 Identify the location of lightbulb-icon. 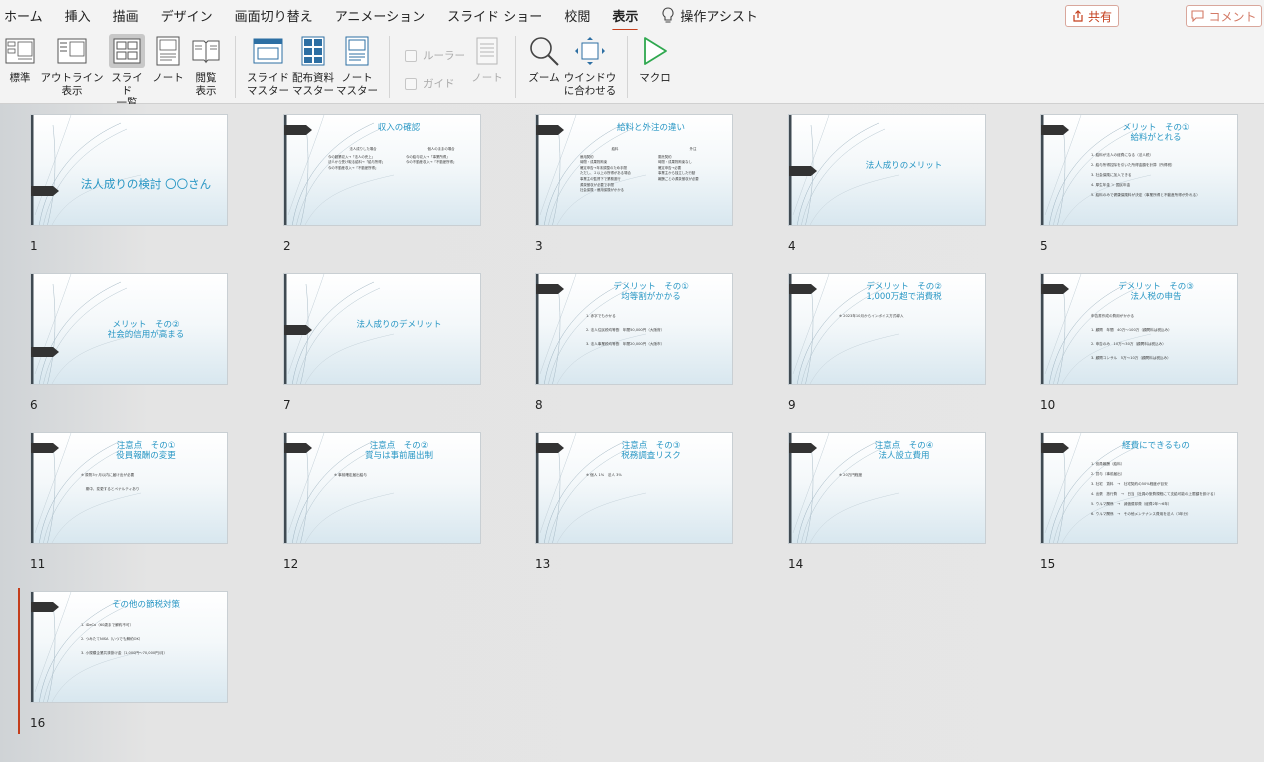
(668, 14).